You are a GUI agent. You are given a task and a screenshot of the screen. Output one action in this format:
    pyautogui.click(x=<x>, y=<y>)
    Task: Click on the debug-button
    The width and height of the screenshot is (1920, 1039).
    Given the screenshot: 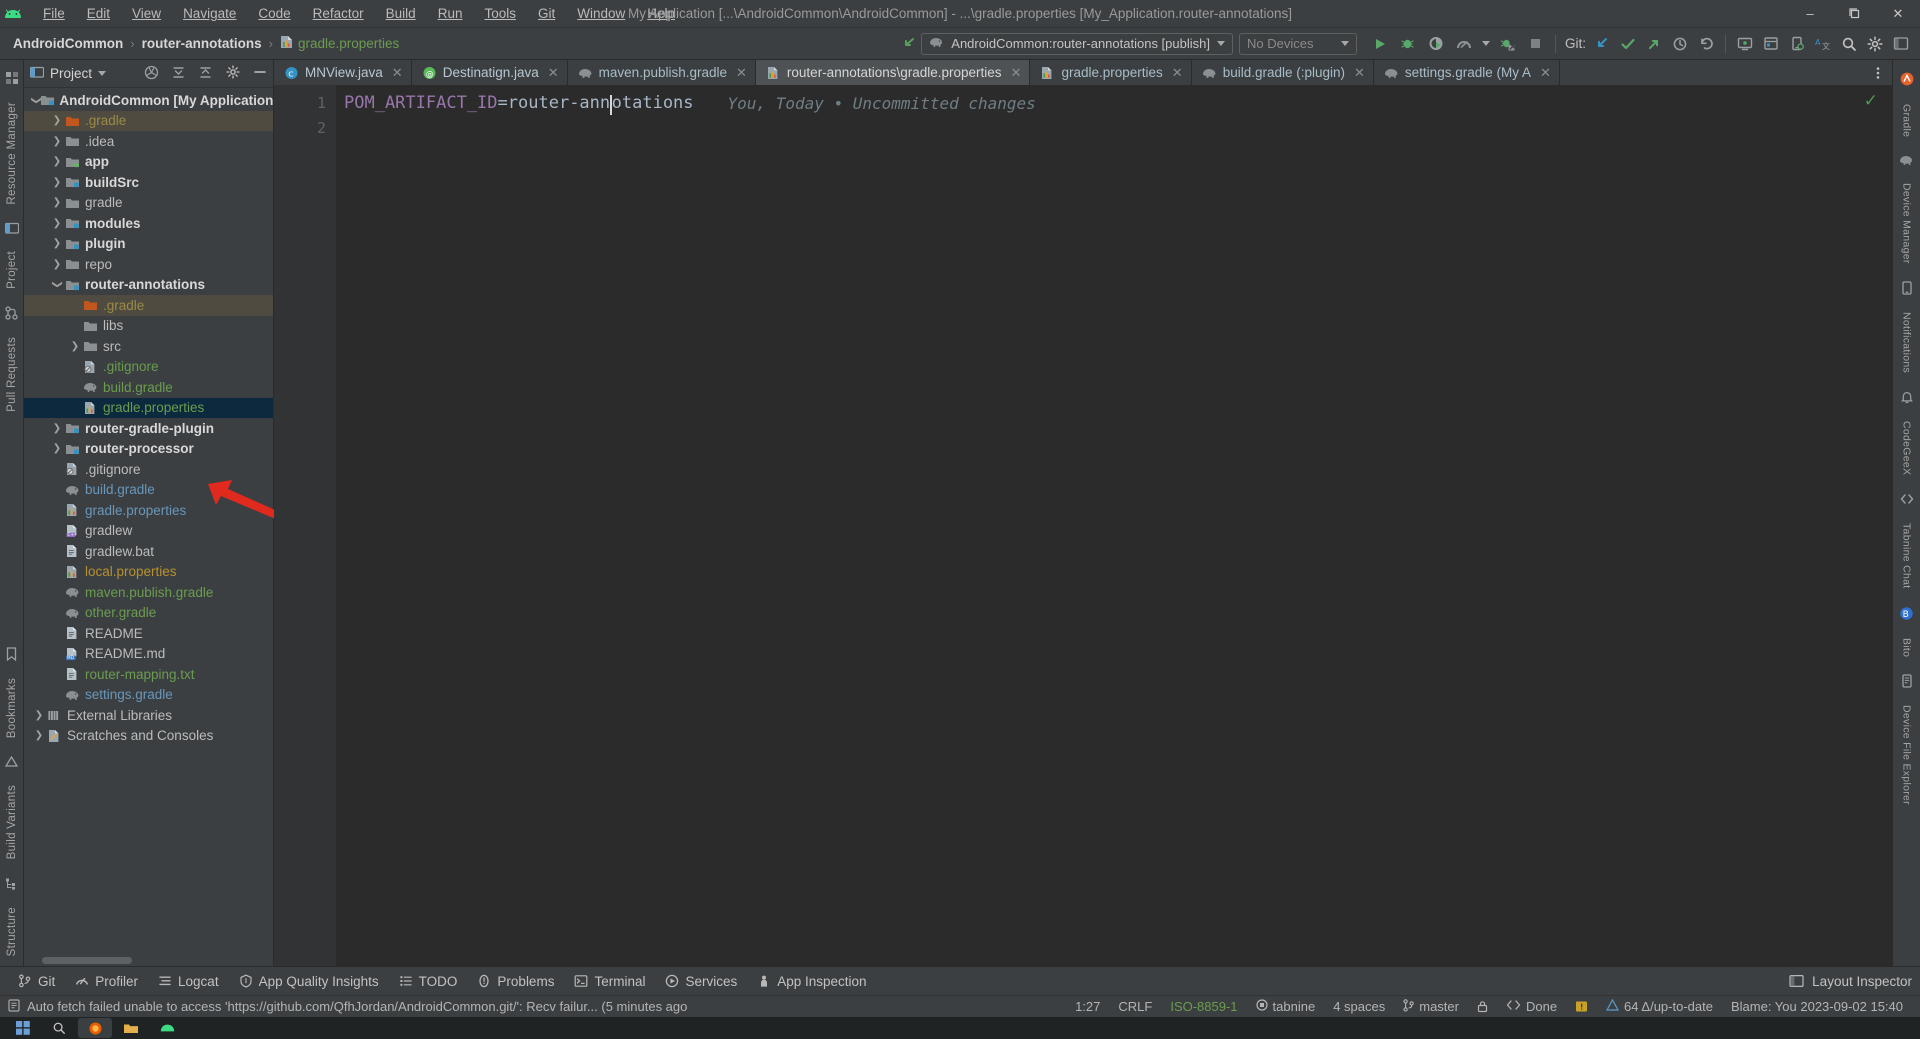 What is the action you would take?
    pyautogui.click(x=1408, y=44)
    